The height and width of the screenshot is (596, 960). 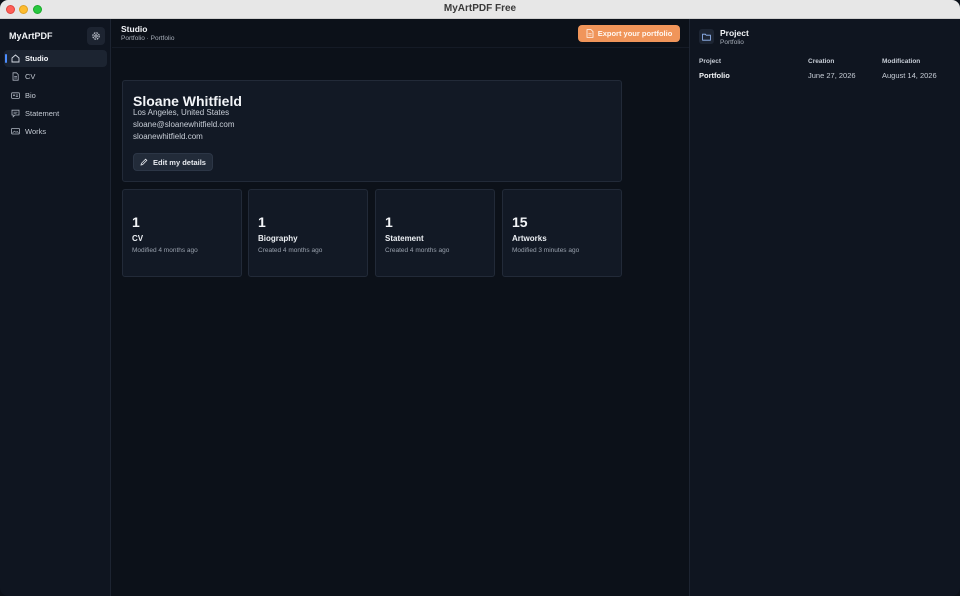 I want to click on app-name: MyArtPDF, so click(x=31, y=36).